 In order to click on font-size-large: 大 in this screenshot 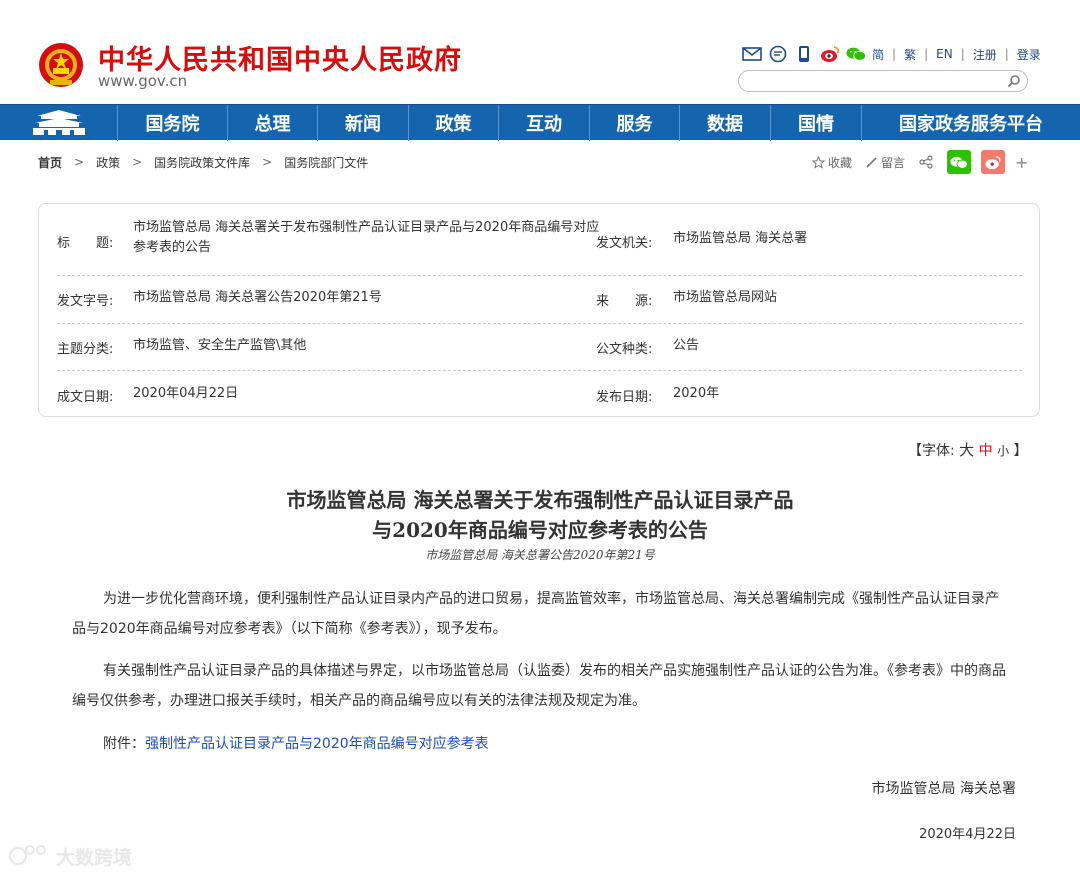, I will do `click(966, 450)`.